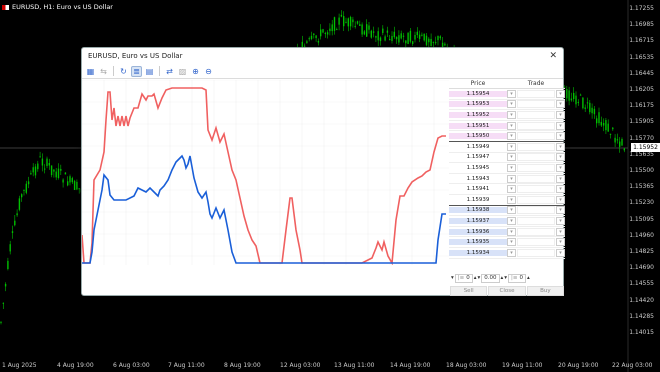  What do you see at coordinates (478, 220) in the screenshot?
I see `price-cell: 1.15937` at bounding box center [478, 220].